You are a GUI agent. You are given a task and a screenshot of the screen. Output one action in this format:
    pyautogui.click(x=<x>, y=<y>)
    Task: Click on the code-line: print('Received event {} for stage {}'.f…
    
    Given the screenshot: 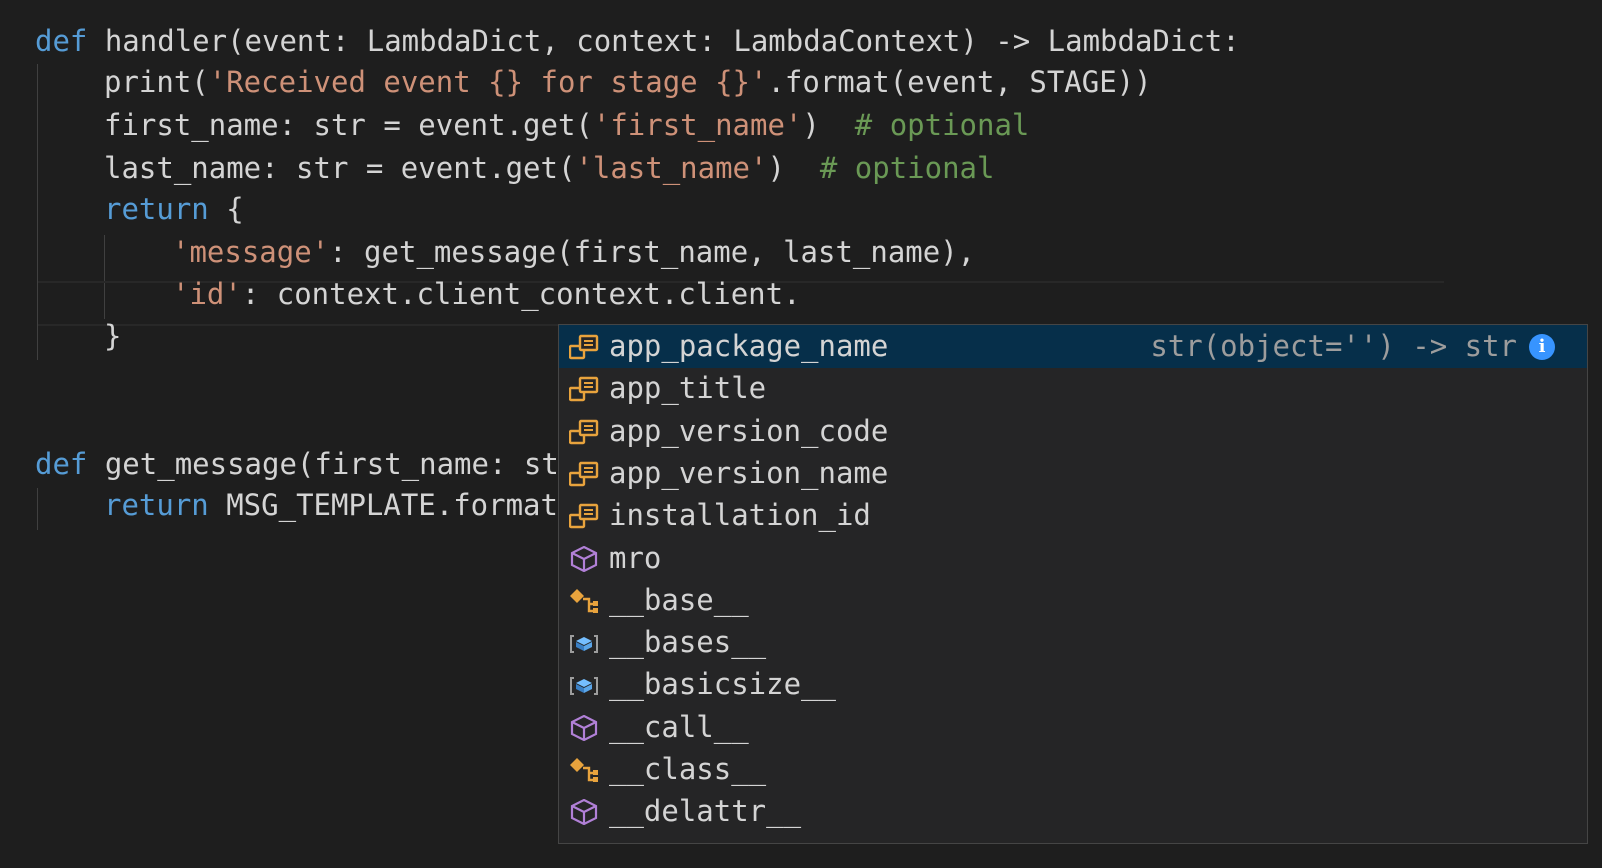 What is the action you would take?
    pyautogui.click(x=628, y=82)
    